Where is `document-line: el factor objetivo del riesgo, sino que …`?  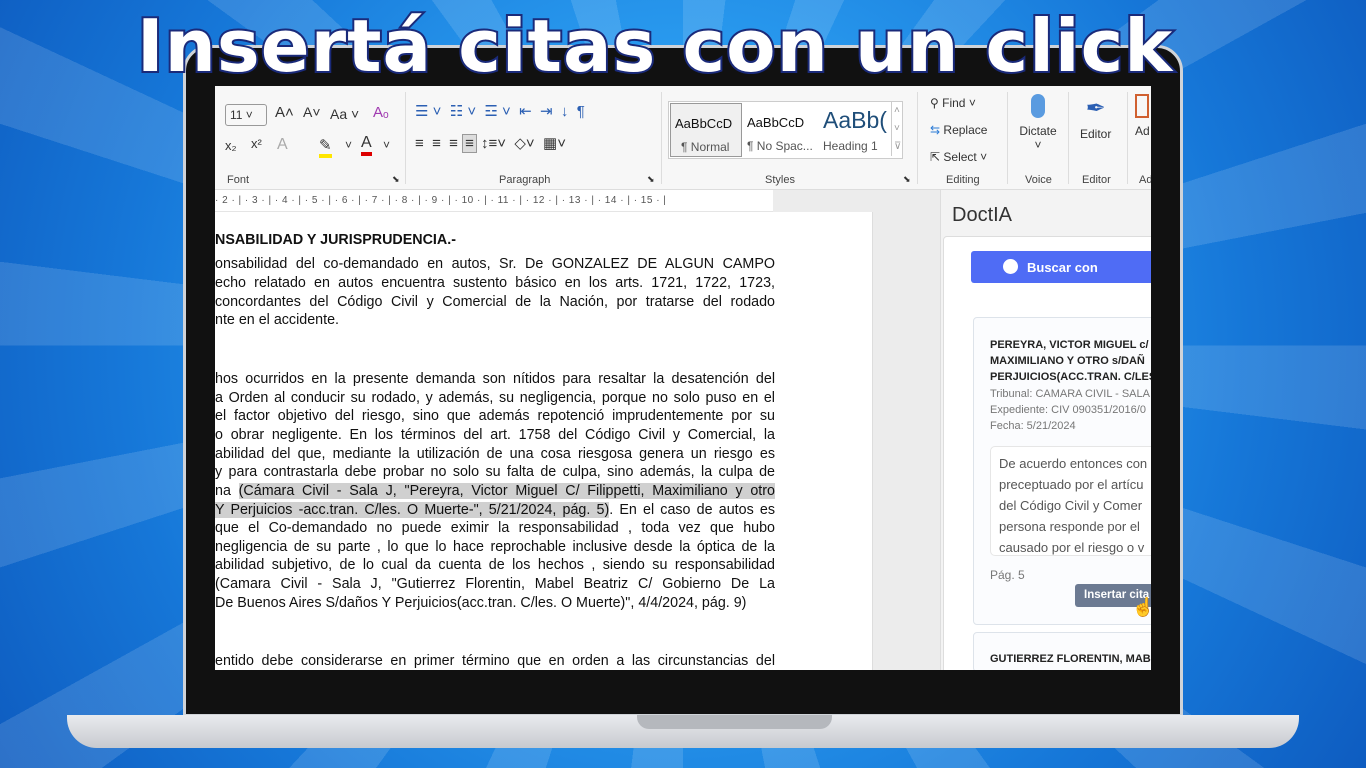
document-line: el factor objetivo del riesgo, sino que … is located at coordinates (495, 416).